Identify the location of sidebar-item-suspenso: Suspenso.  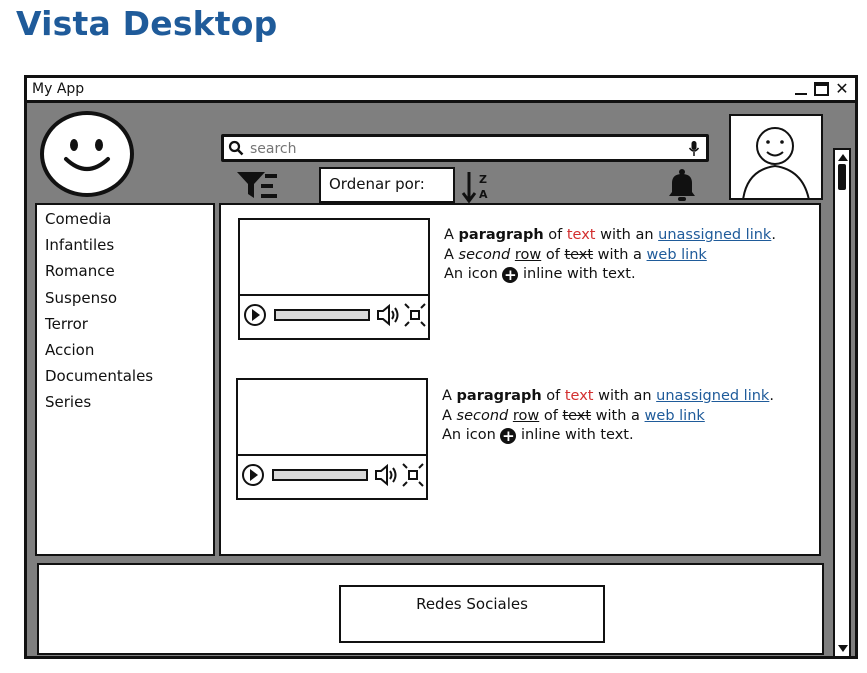
(125, 301).